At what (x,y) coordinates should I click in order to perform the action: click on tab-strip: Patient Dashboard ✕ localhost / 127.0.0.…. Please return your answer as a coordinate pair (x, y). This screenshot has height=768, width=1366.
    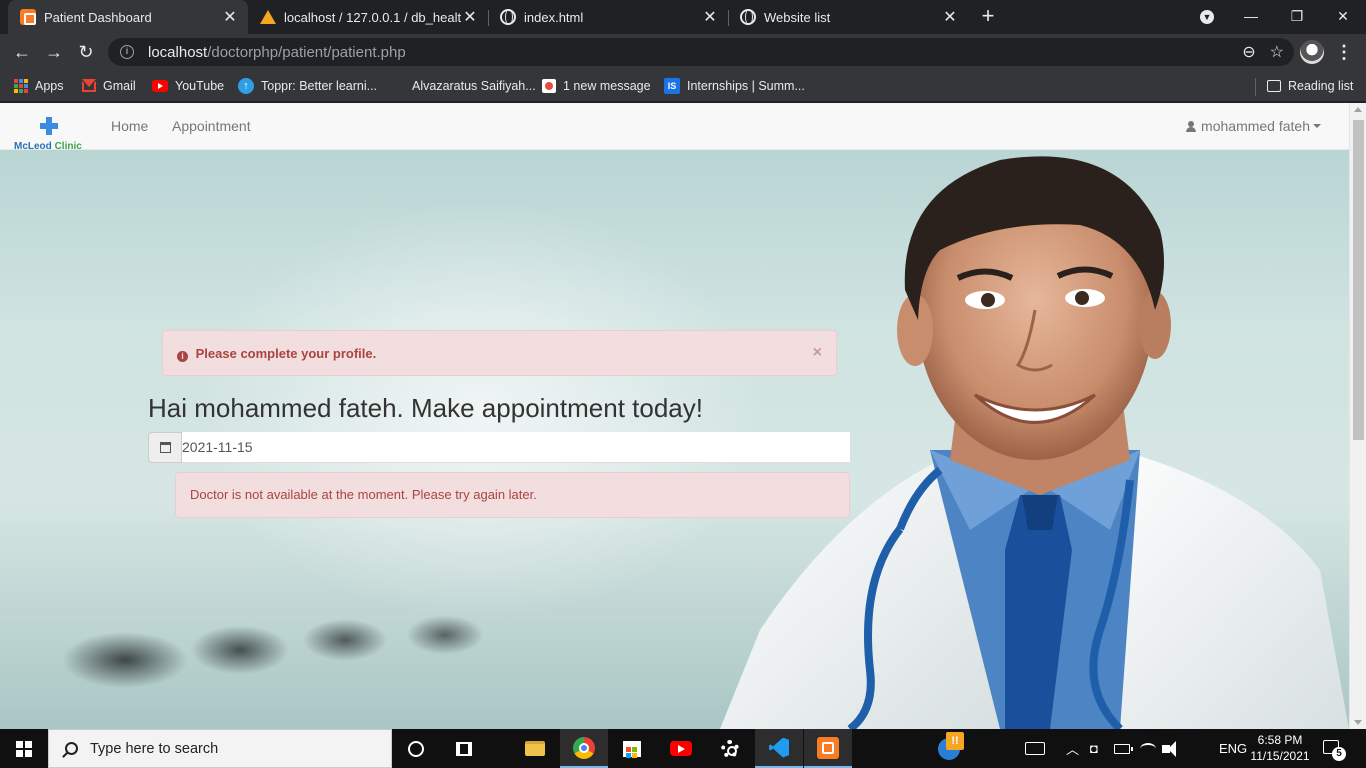
    Looking at the image, I should click on (683, 17).